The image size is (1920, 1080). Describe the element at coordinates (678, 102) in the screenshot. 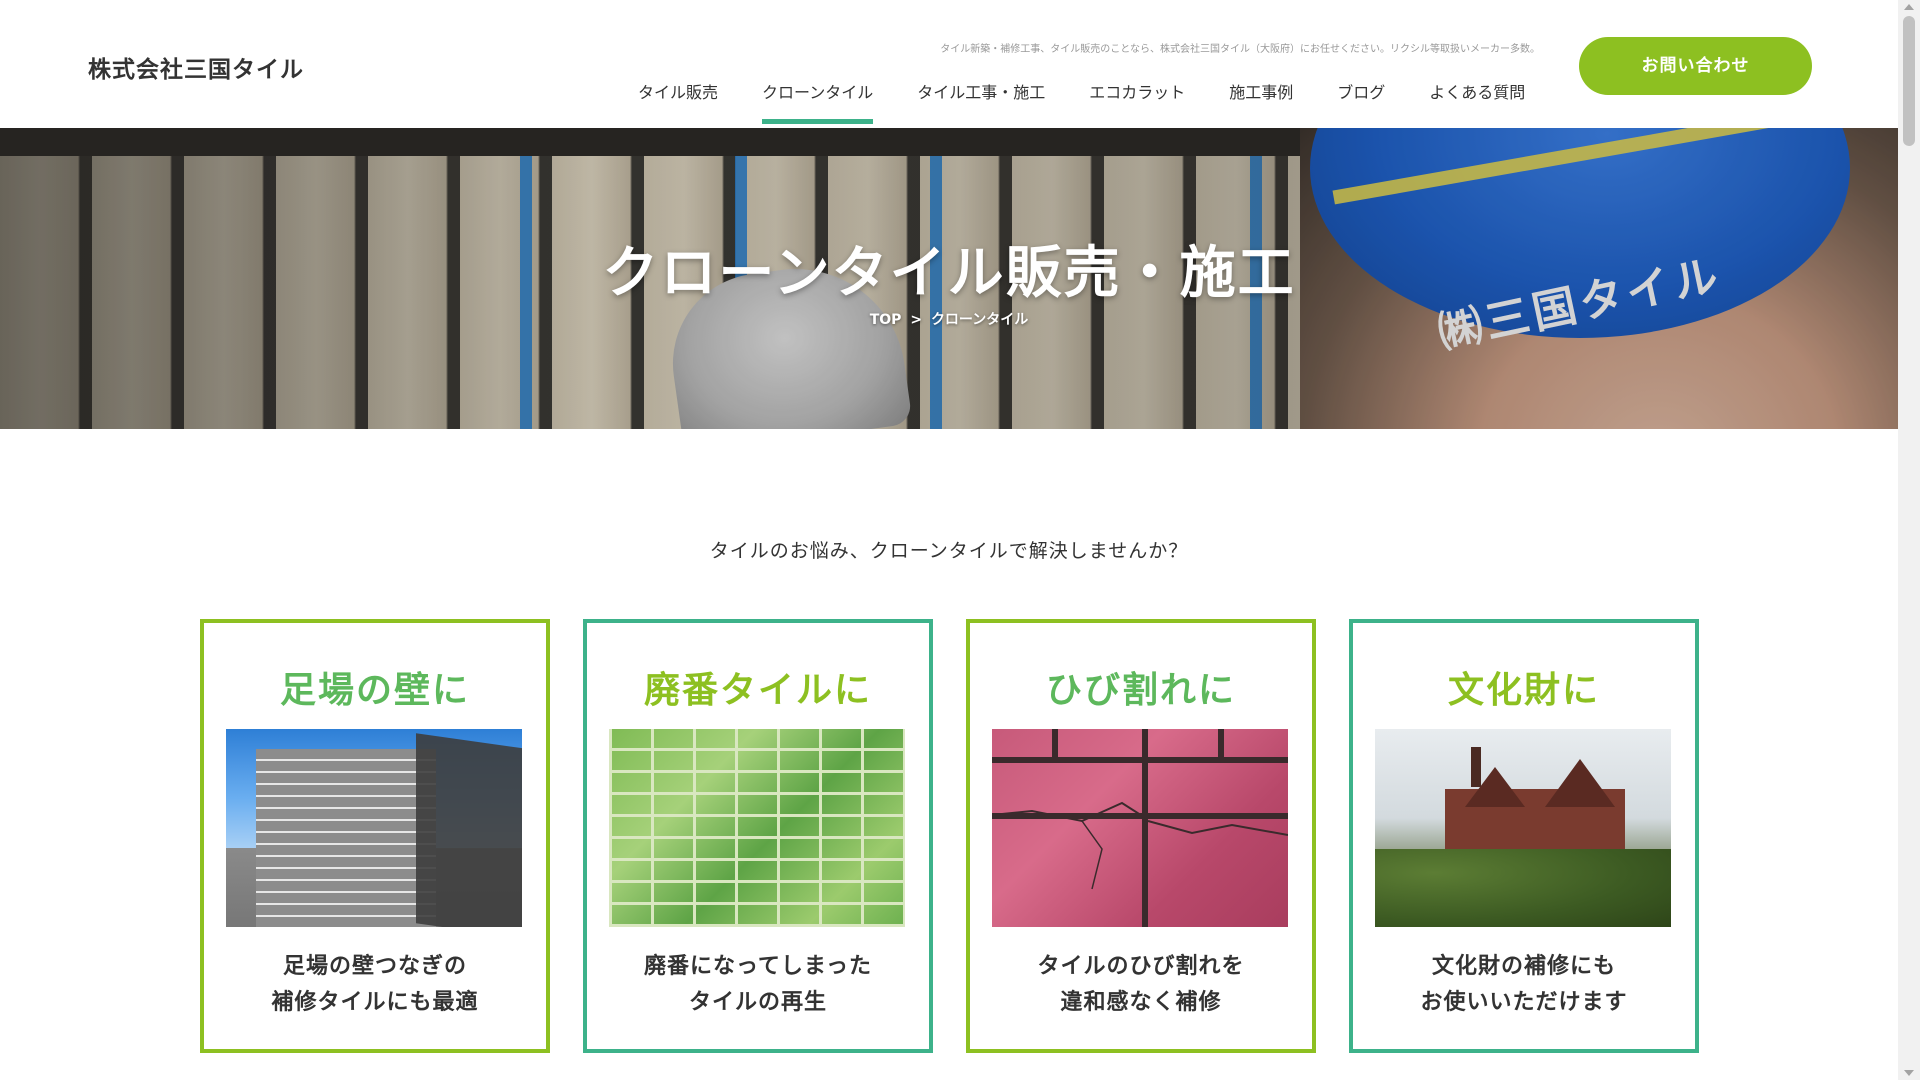

I see `nav-item-tile-sales: タイル販売` at that location.